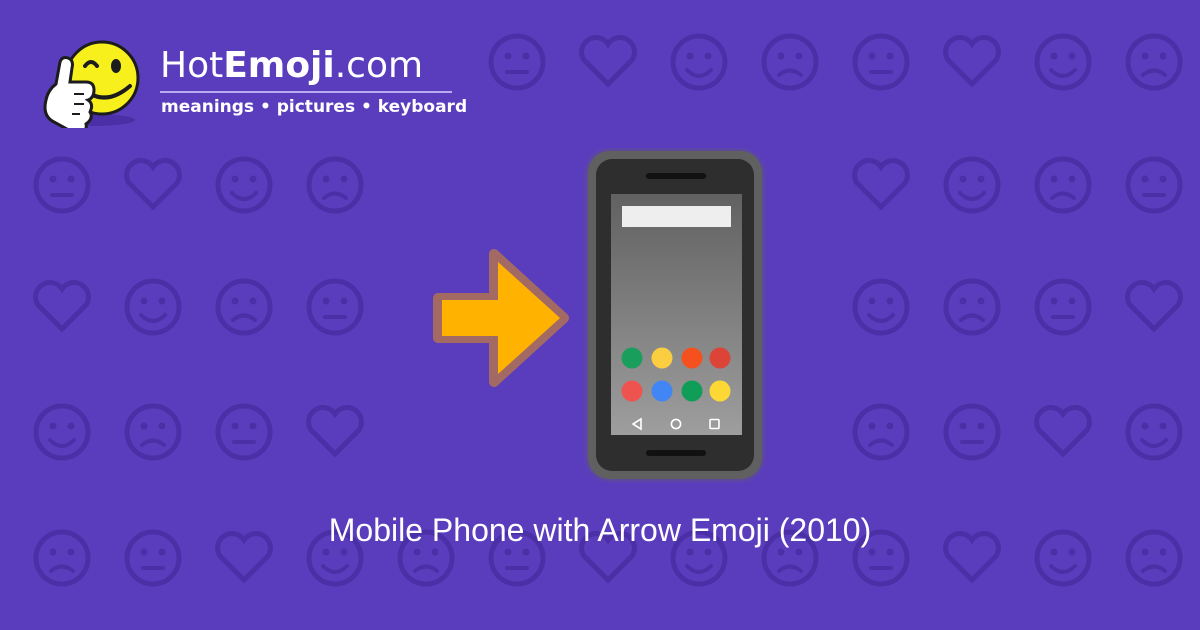 The height and width of the screenshot is (630, 1200). What do you see at coordinates (292, 65) in the screenshot?
I see `site-name: HotEmoji.com` at bounding box center [292, 65].